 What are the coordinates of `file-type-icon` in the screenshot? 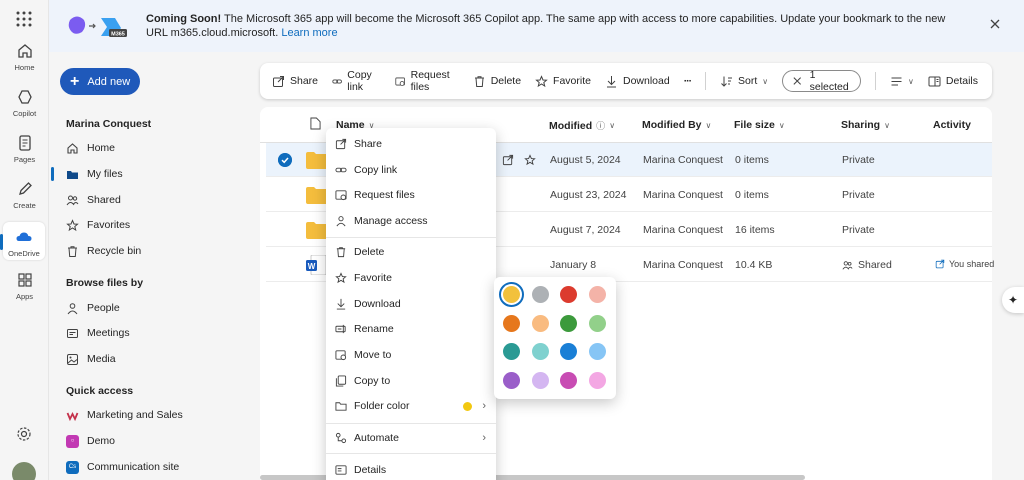 It's located at (315, 123).